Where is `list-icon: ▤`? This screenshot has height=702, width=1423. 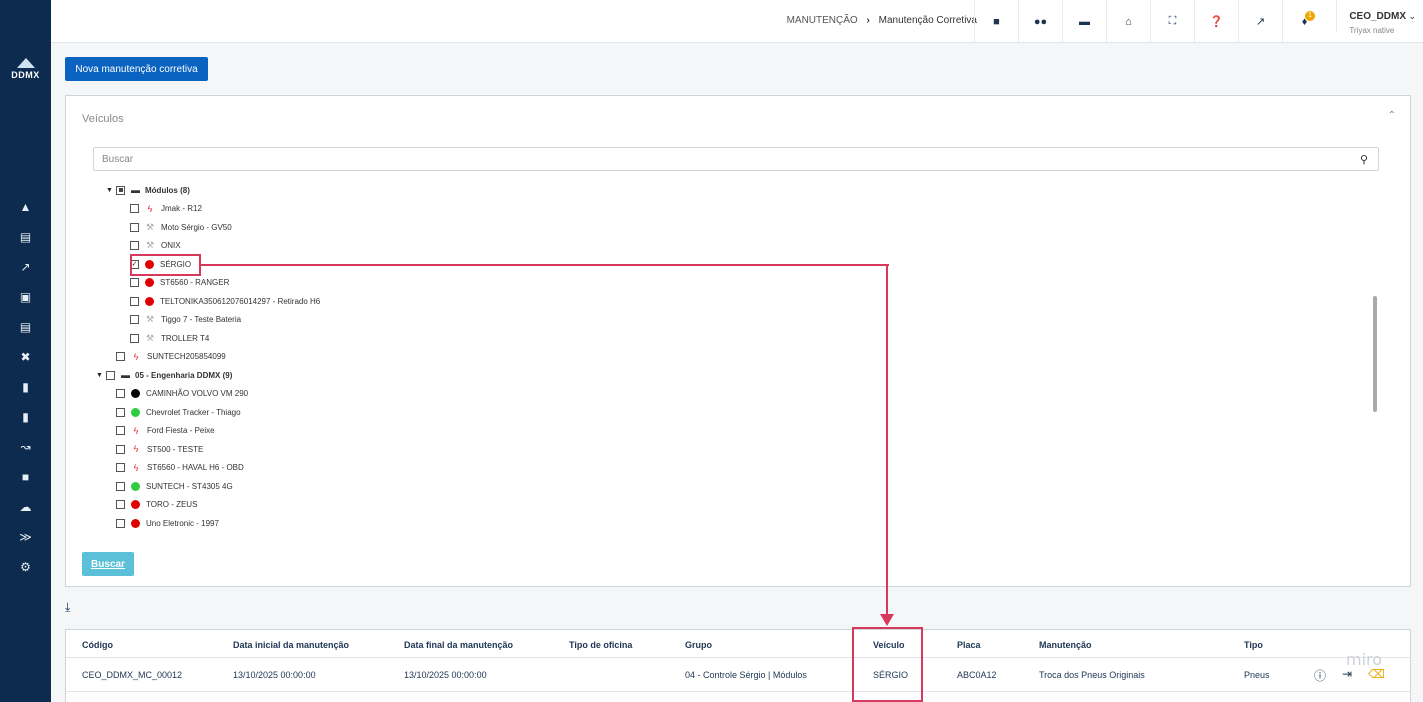 list-icon: ▤ is located at coordinates (25, 327).